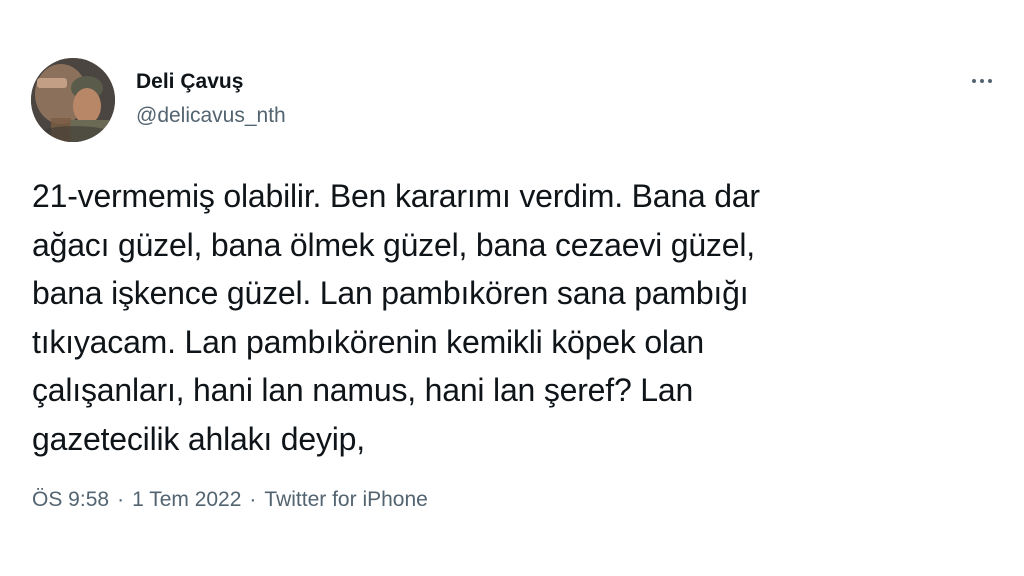  Describe the element at coordinates (70, 500) in the screenshot. I see `tweet-time: ÖS 9:58` at that location.